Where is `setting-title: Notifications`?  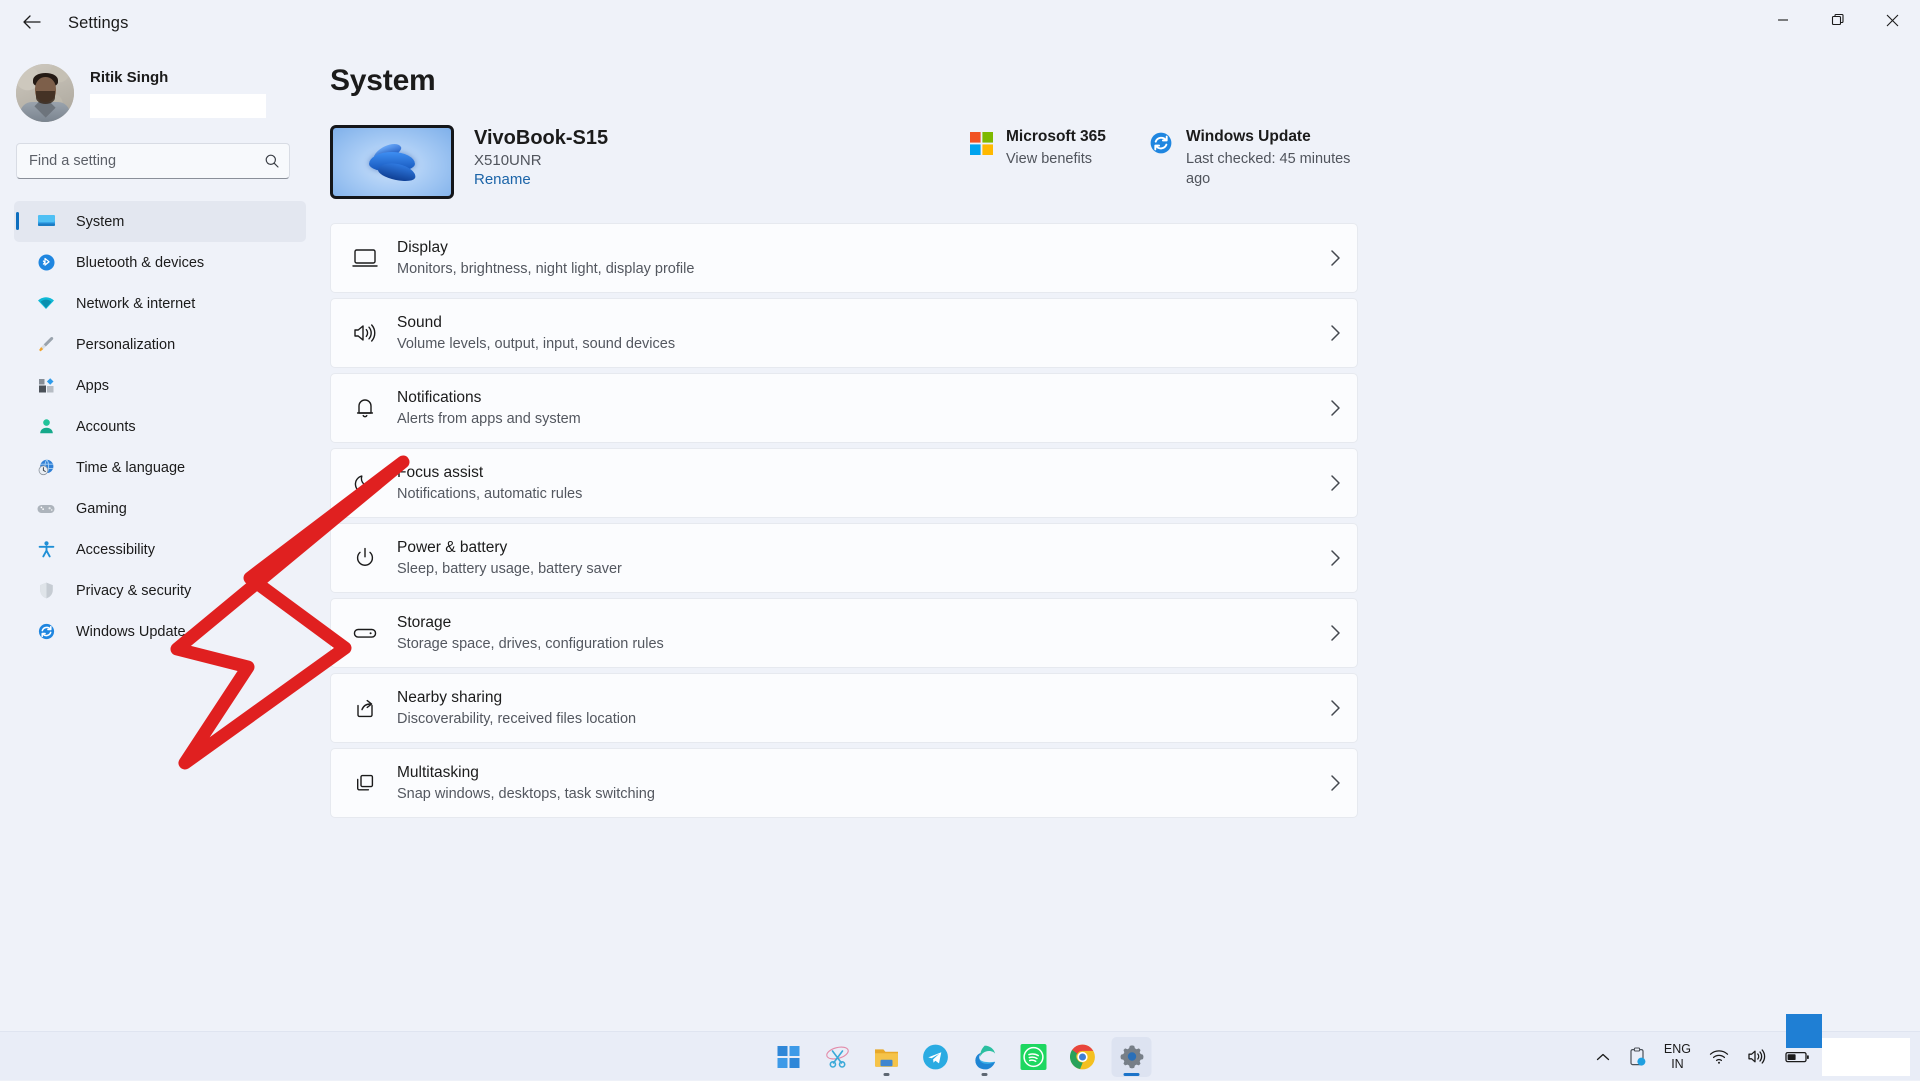 setting-title: Notifications is located at coordinates (439, 397).